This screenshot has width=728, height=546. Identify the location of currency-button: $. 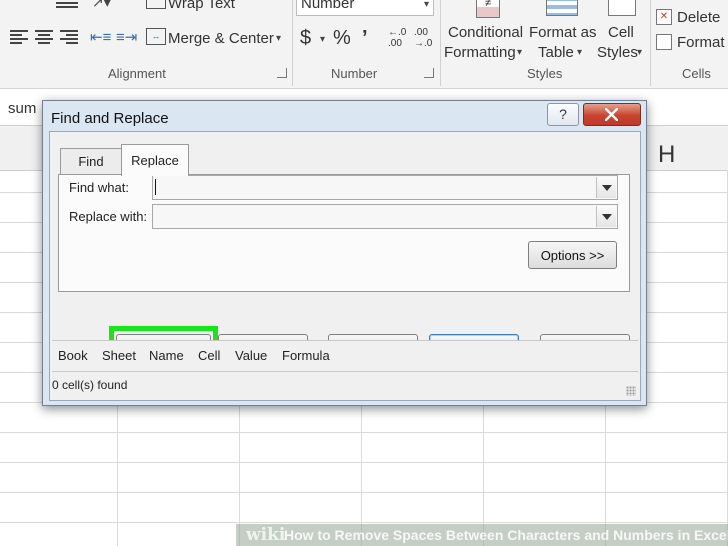
(305, 38).